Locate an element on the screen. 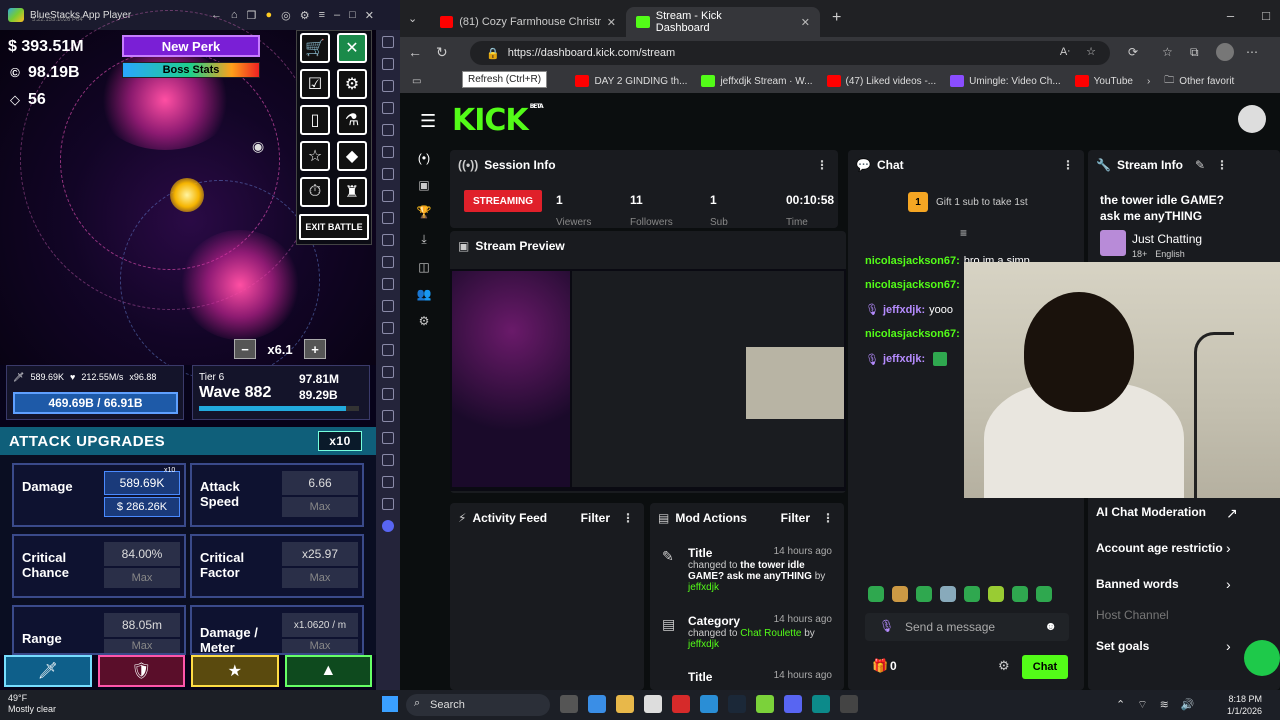 The height and width of the screenshot is (720, 1280). host-channel-row: Host Channel is located at coordinates (1132, 615).